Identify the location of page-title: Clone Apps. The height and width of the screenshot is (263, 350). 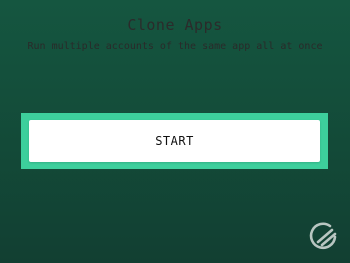
(175, 25).